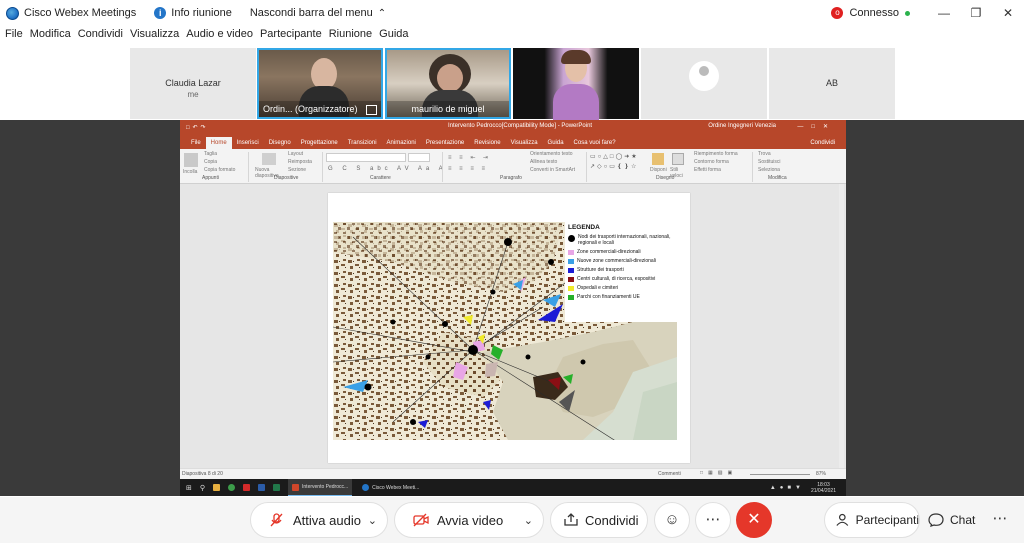  What do you see at coordinates (320, 83) in the screenshot?
I see `participant-tile-host: Ordin... (Organizzatore)` at bounding box center [320, 83].